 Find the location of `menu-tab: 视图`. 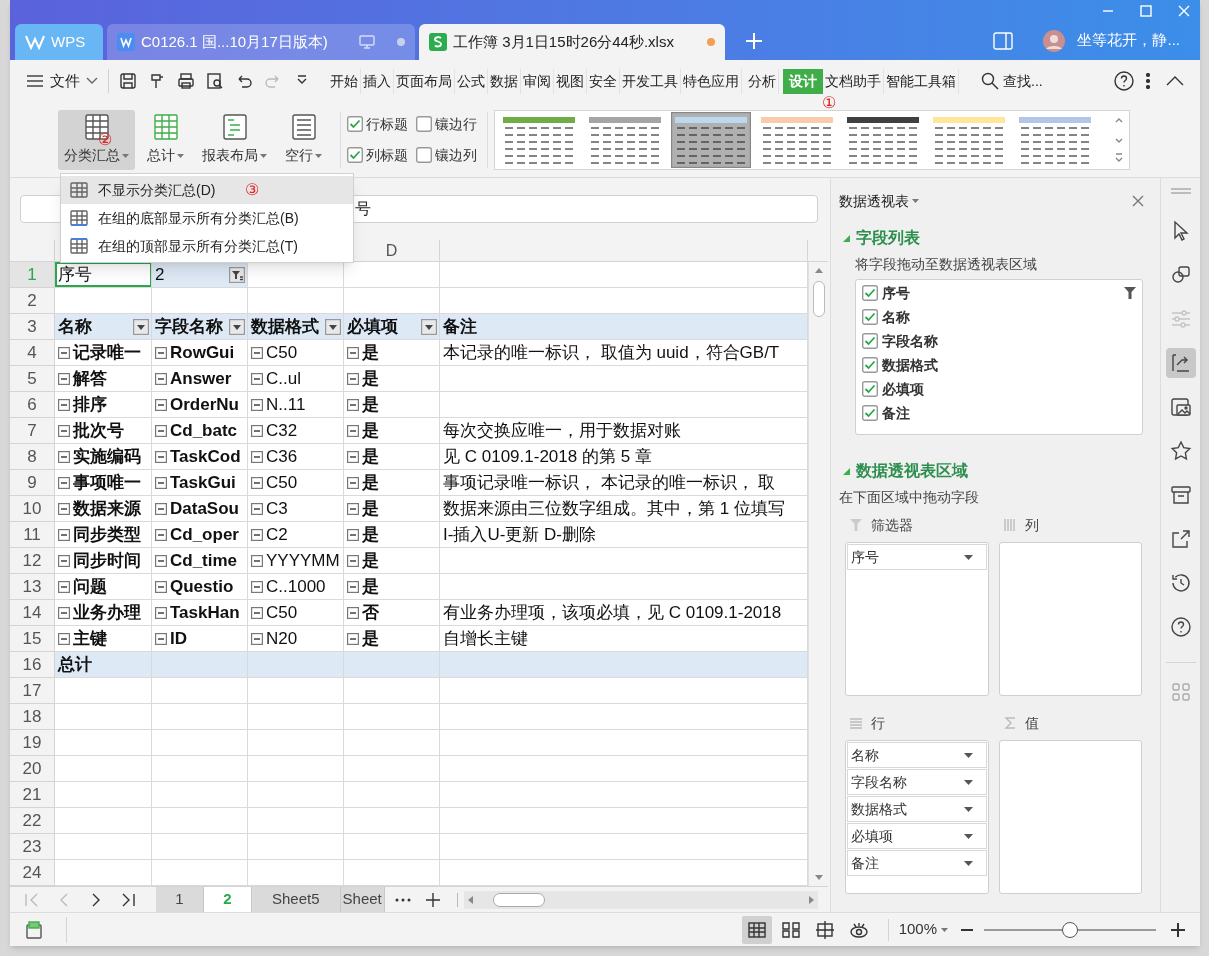

menu-tab: 视图 is located at coordinates (570, 81).